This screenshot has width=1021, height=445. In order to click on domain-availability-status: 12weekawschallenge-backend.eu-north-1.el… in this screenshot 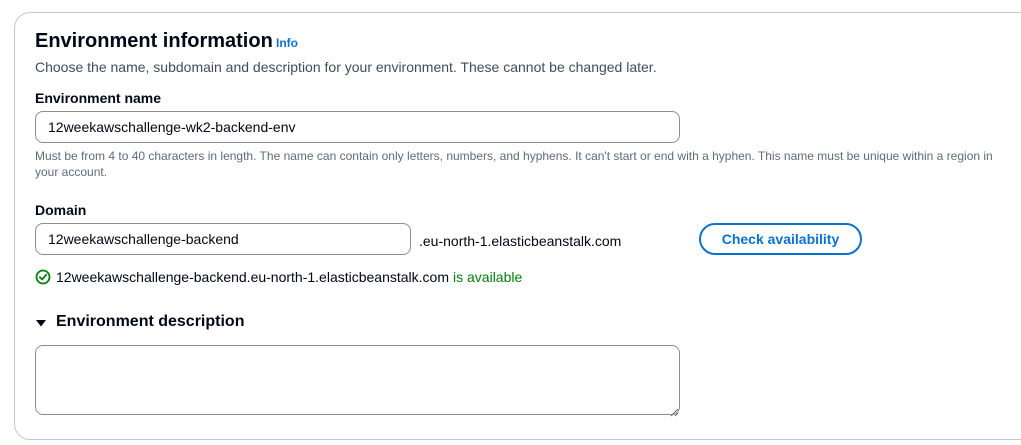, I will do `click(278, 277)`.